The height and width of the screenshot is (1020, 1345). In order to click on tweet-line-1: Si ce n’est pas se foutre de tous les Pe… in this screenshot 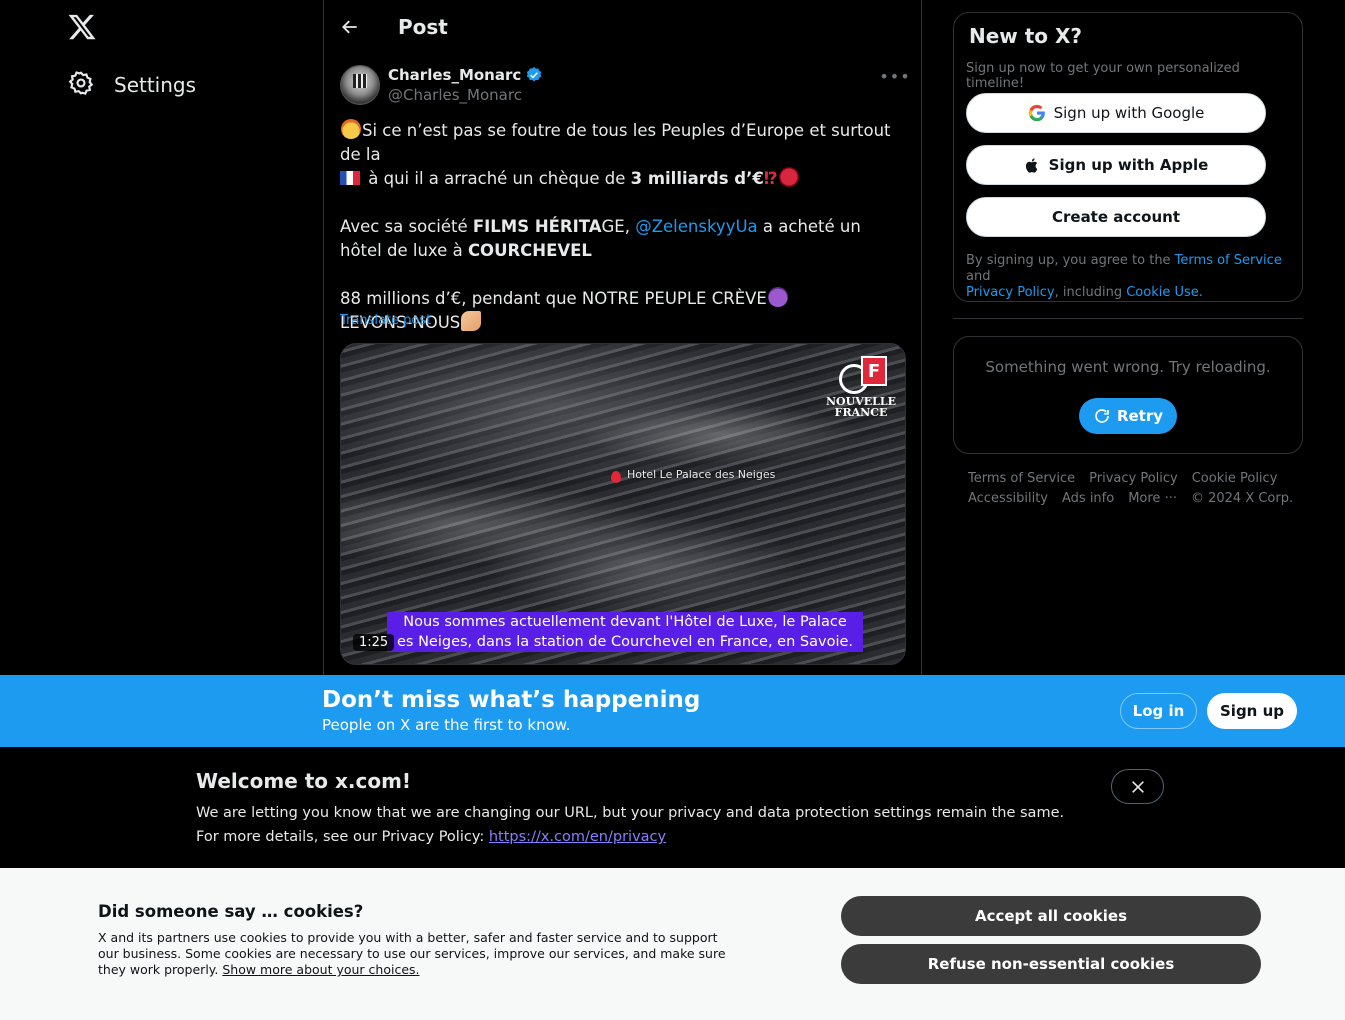, I will do `click(615, 142)`.